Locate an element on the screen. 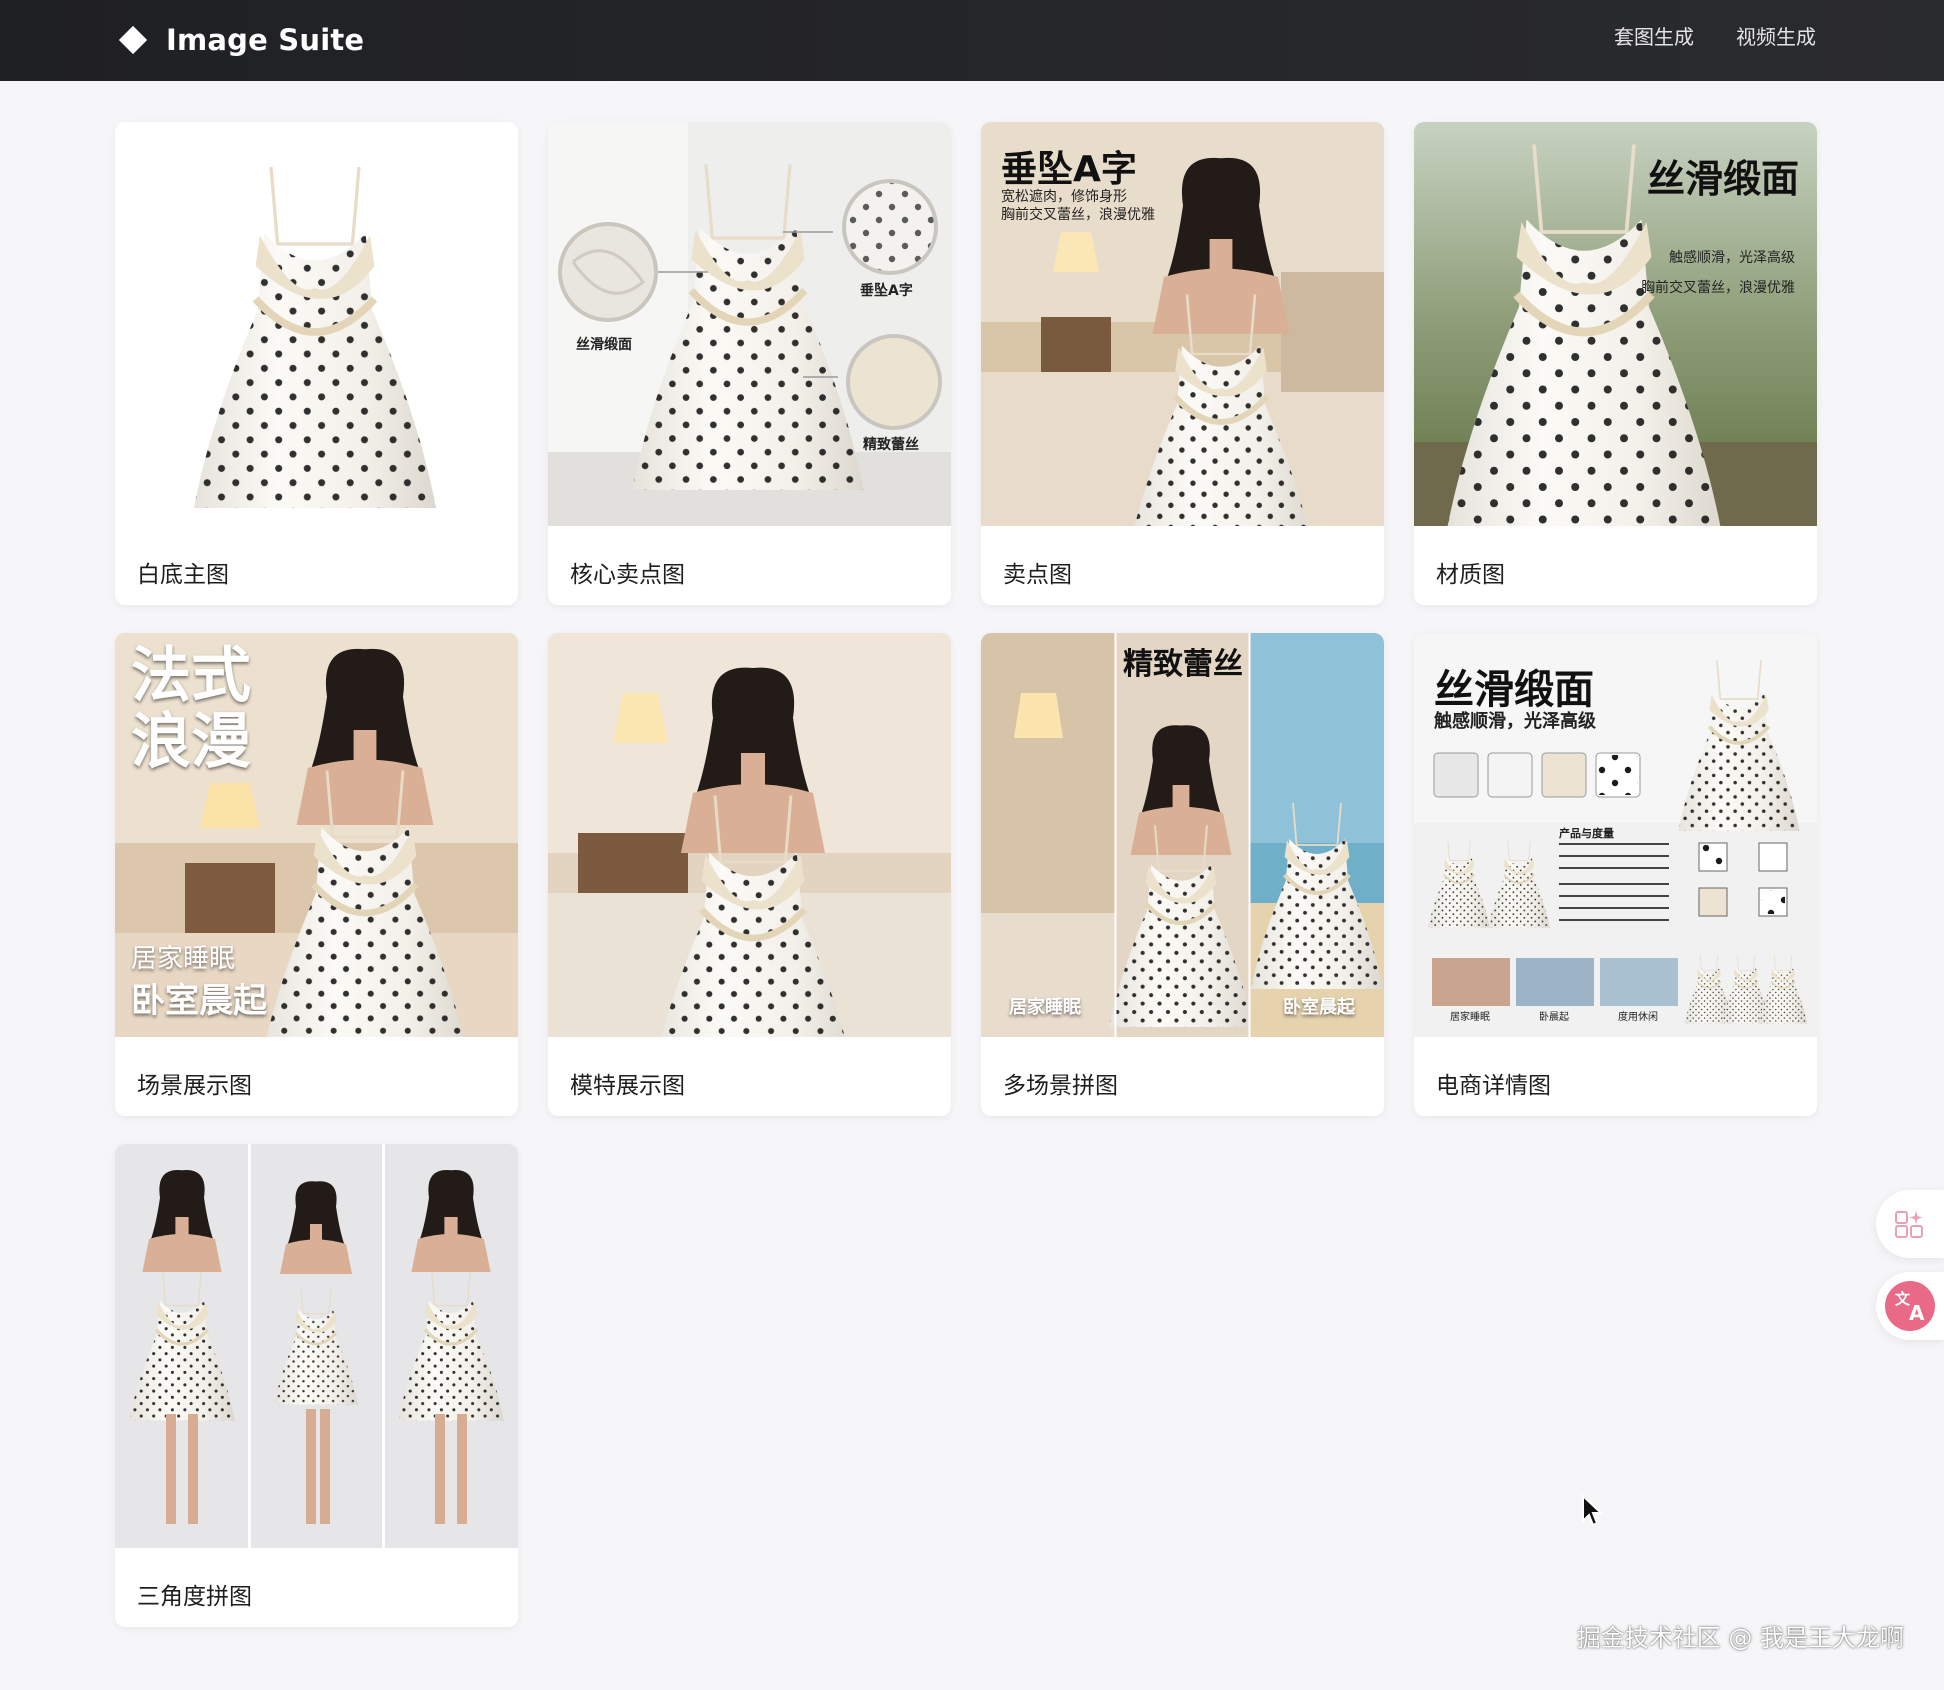 Image resolution: width=1944 pixels, height=1690 pixels. card-thumbnail: 法式 浪漫 居家睡眠 卧室晨起 is located at coordinates (316, 835).